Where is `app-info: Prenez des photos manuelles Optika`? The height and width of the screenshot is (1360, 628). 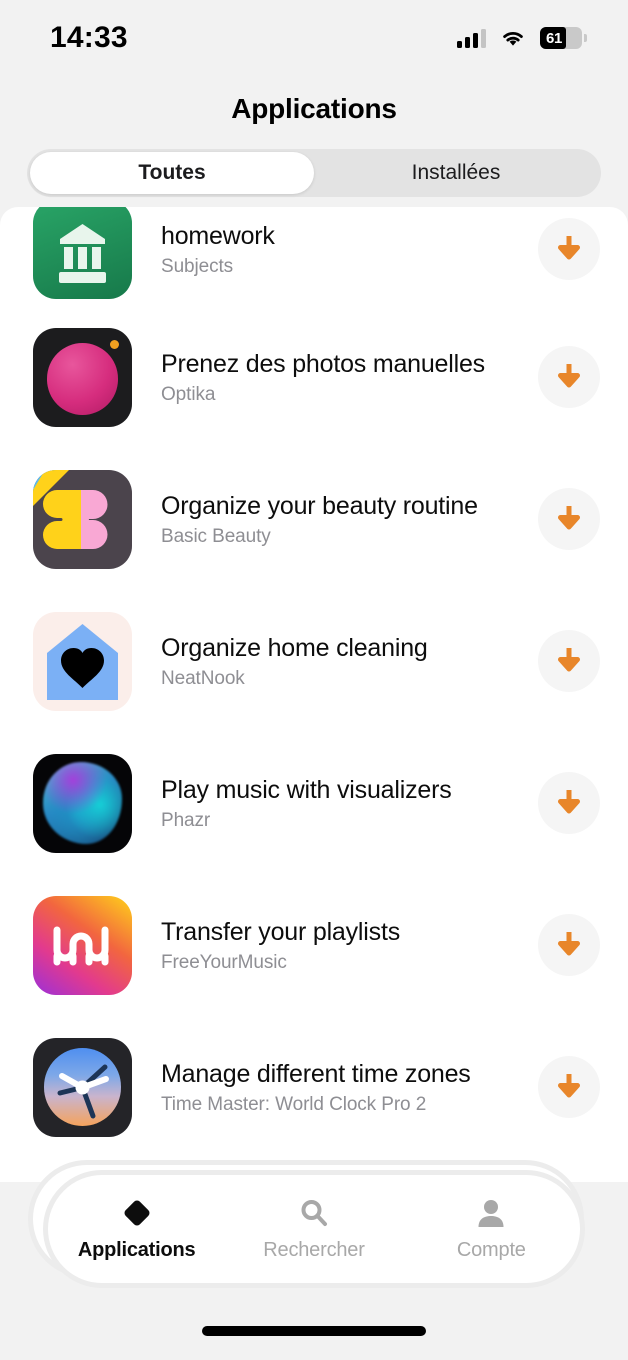 app-info: Prenez des photos manuelles Optika is located at coordinates (335, 377).